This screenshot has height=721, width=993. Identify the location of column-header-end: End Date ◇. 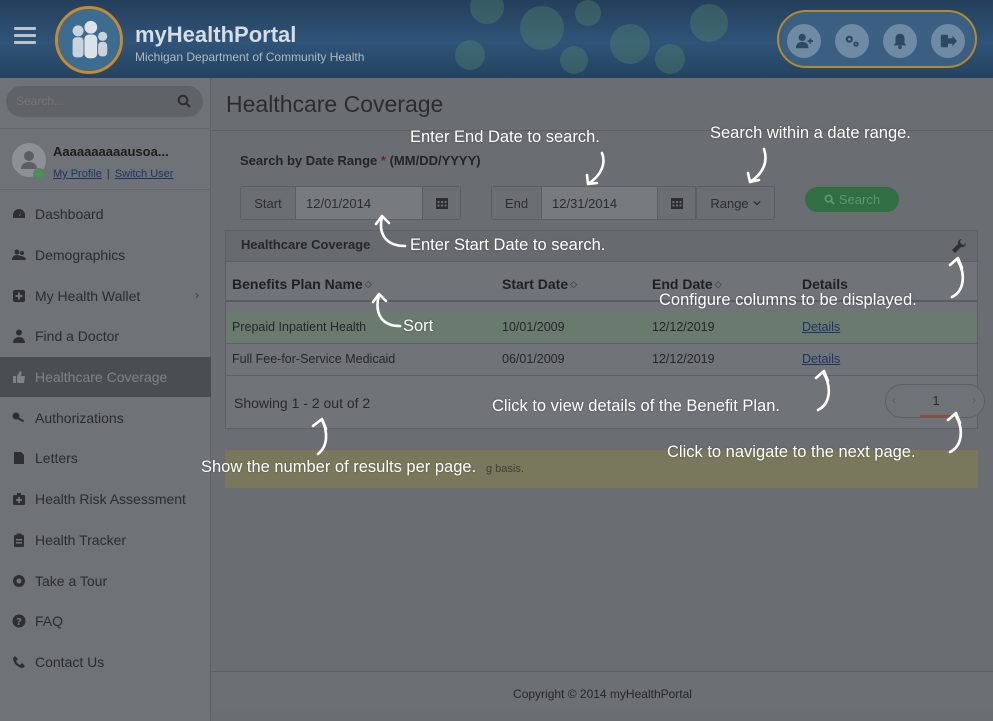
(687, 284).